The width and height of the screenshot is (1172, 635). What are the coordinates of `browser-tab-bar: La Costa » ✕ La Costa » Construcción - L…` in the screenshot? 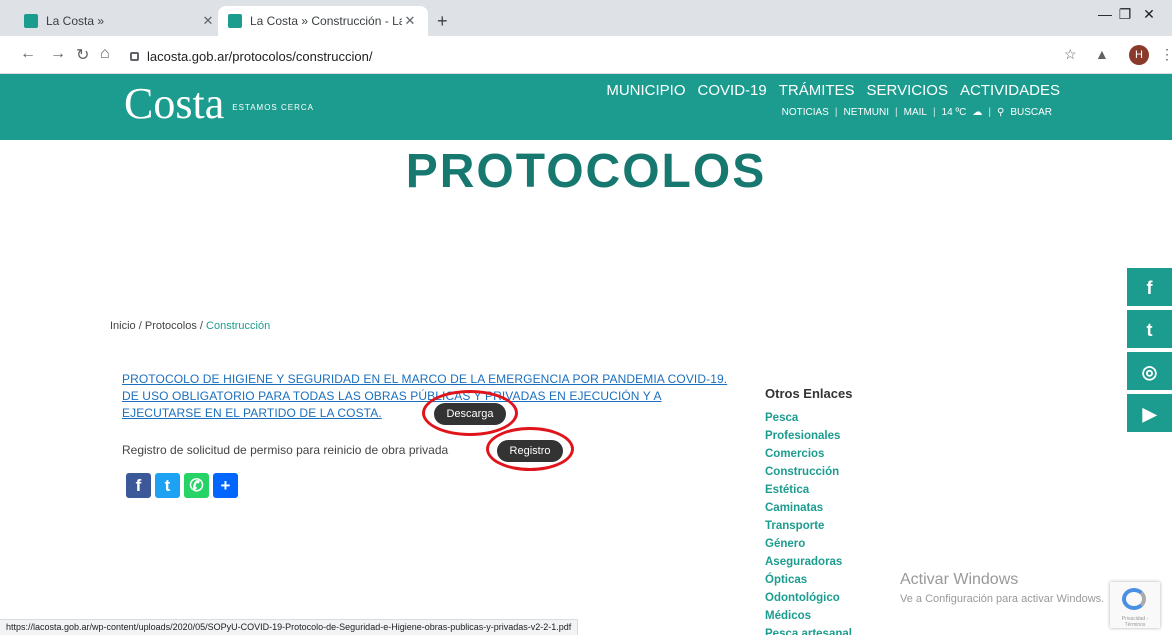 It's located at (586, 18).